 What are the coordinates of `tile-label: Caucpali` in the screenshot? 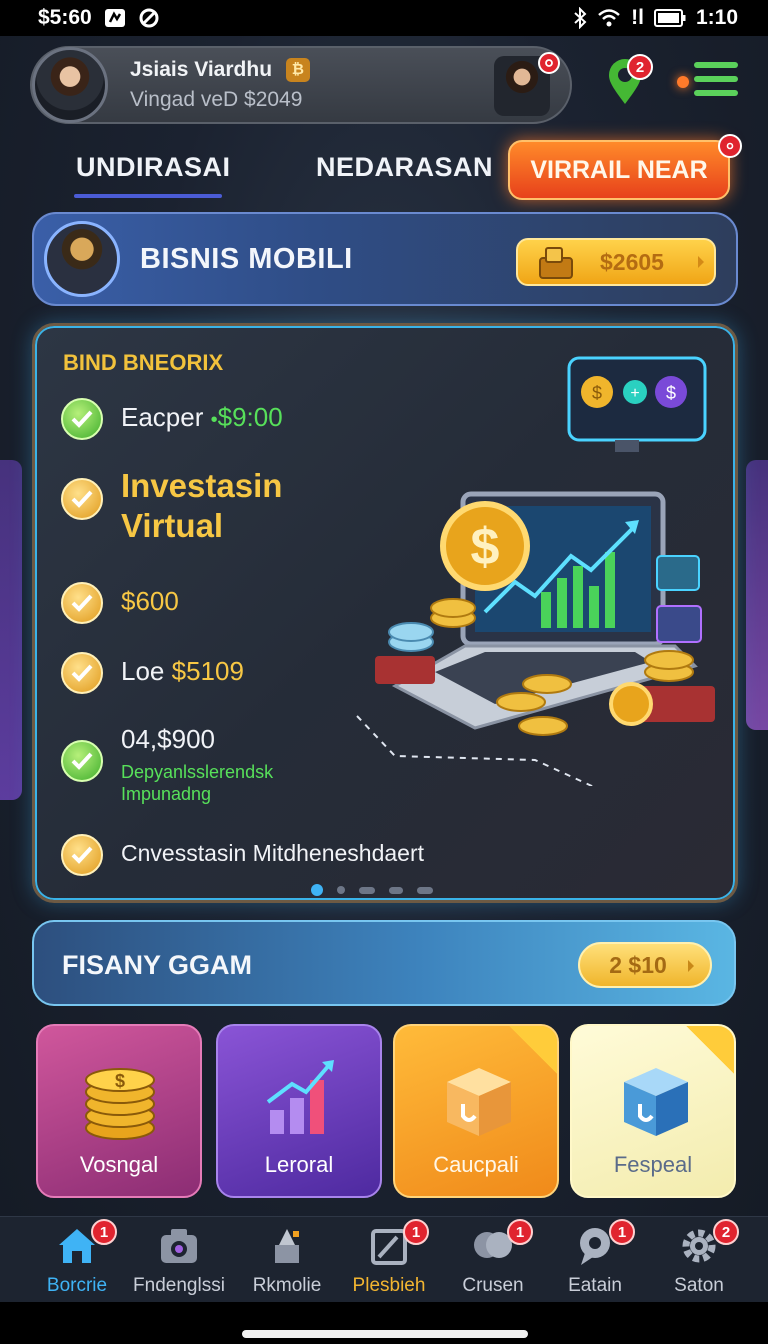 It's located at (476, 1164).